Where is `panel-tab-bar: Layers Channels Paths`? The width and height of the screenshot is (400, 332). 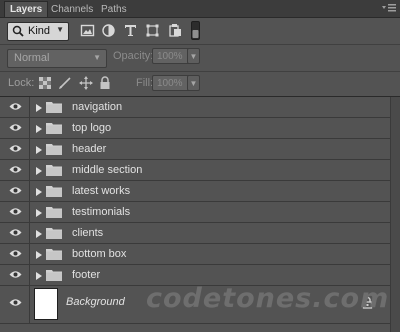
panel-tab-bar: Layers Channels Paths is located at coordinates (200, 9).